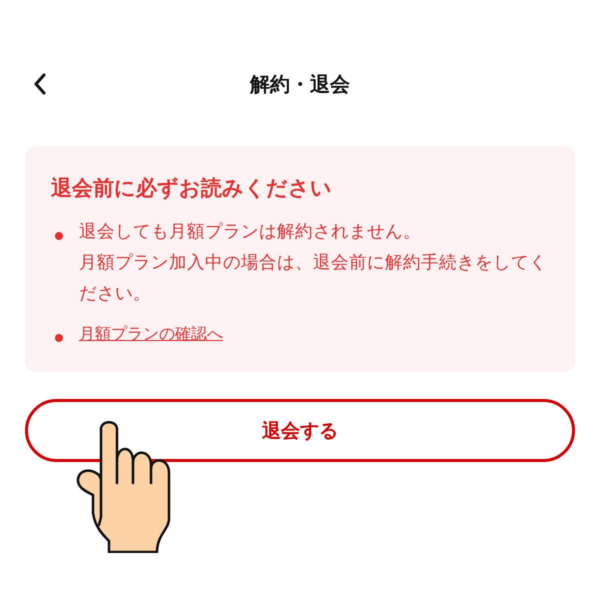  Describe the element at coordinates (300, 430) in the screenshot. I see `withdraw-button: 退会する` at that location.